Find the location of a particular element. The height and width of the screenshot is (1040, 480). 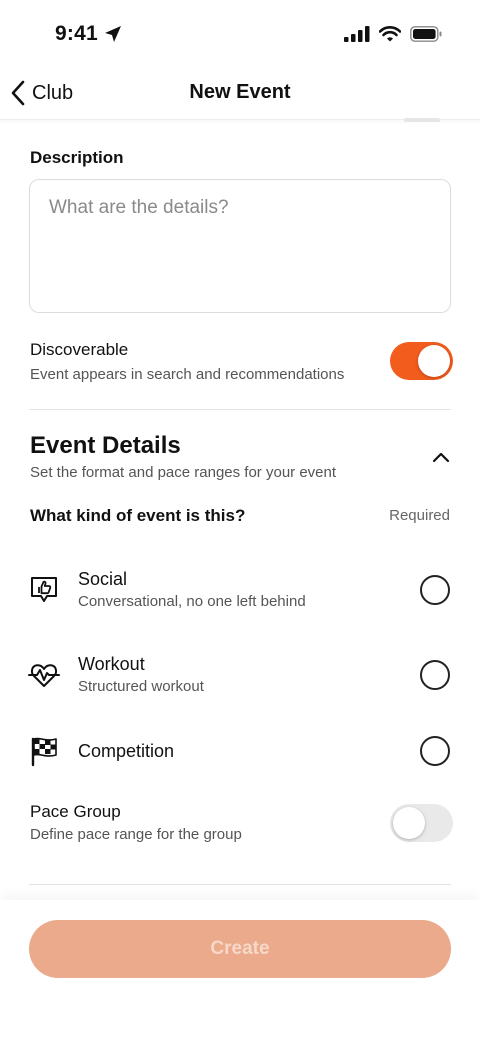

social-radio is located at coordinates (435, 590).